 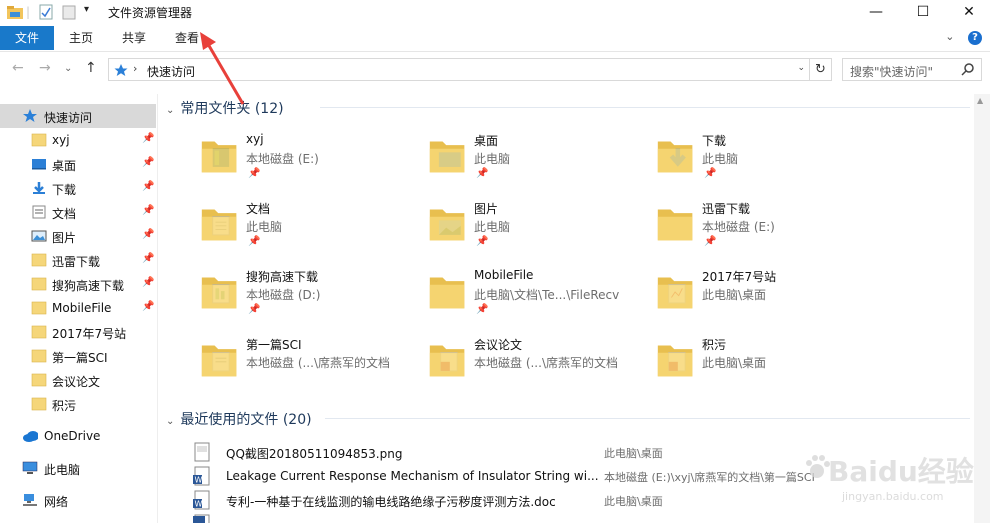 I want to click on help-icon: ?, so click(x=975, y=38).